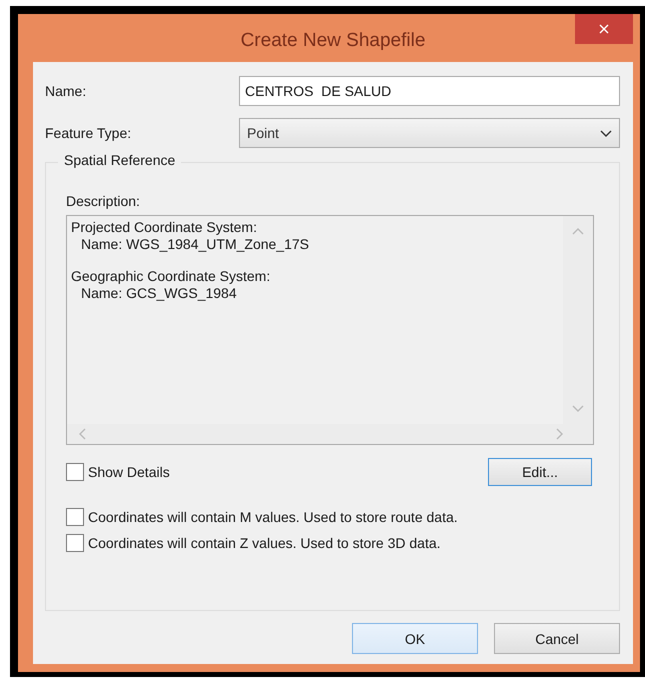  I want to click on checkbox-label: Show Details, so click(129, 472).